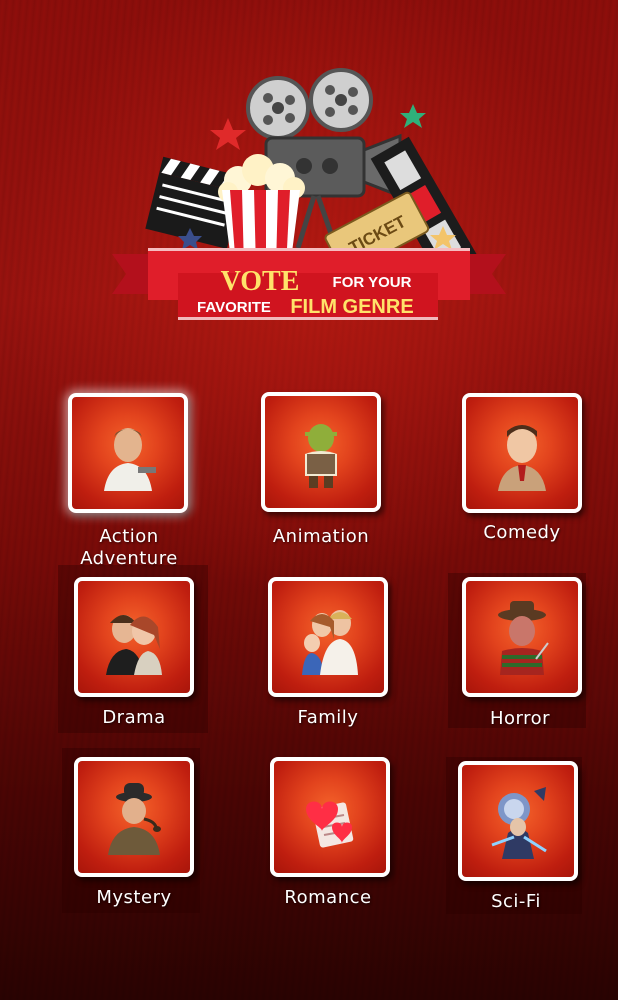 This screenshot has height=1000, width=618. I want to click on comedian-icon, so click(522, 458).